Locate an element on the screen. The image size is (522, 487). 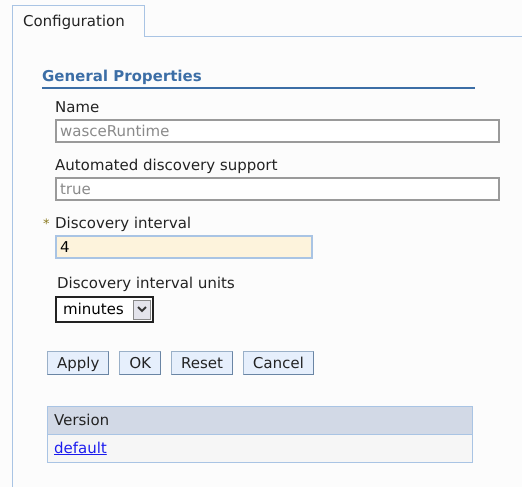
column-header: Version is located at coordinates (82, 421).